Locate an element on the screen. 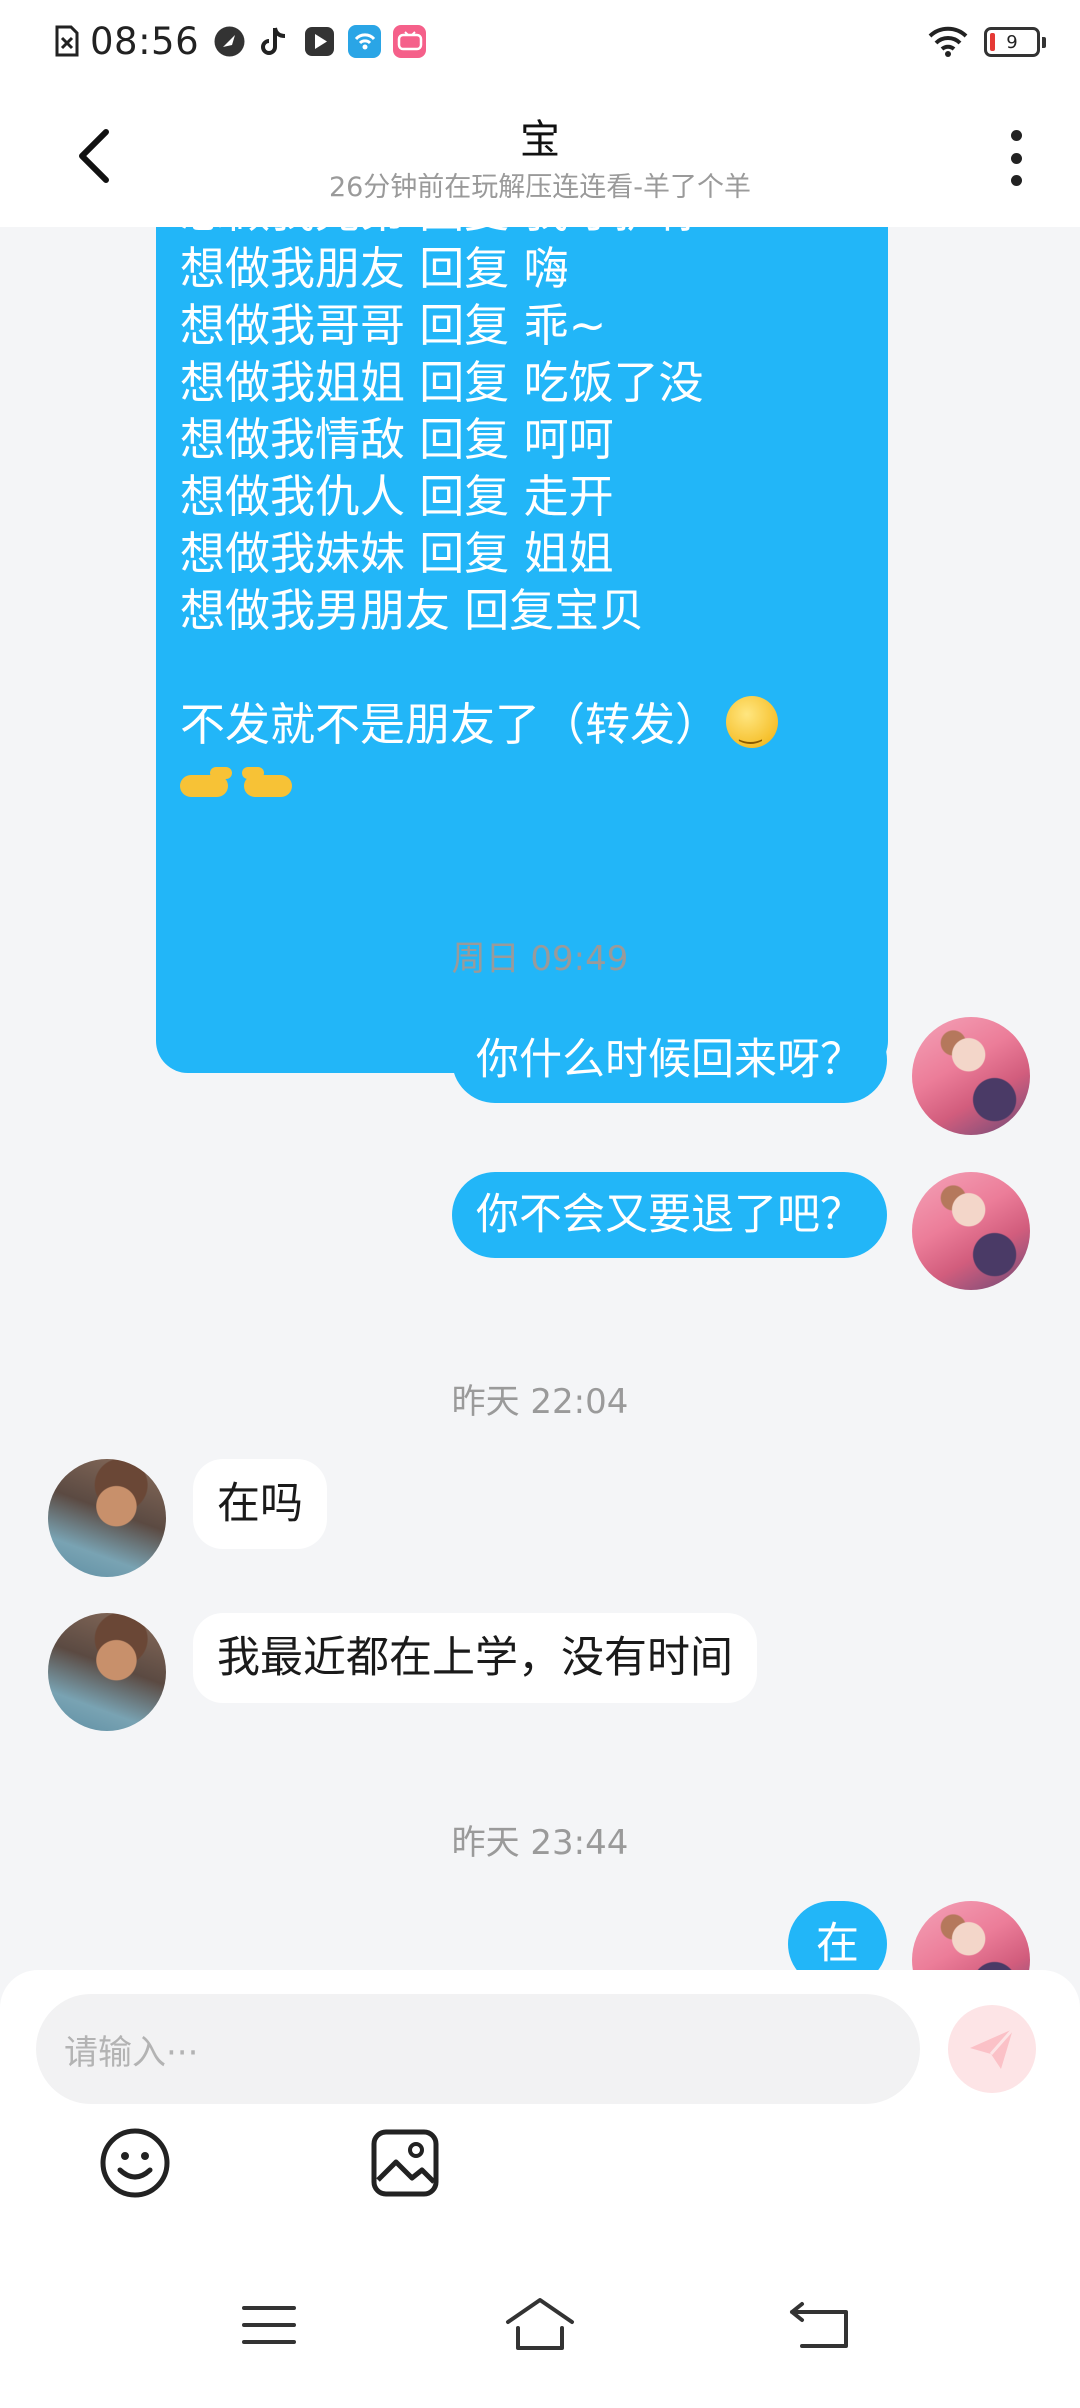 This screenshot has height=2408, width=1080. video-app-icon is located at coordinates (319, 41).